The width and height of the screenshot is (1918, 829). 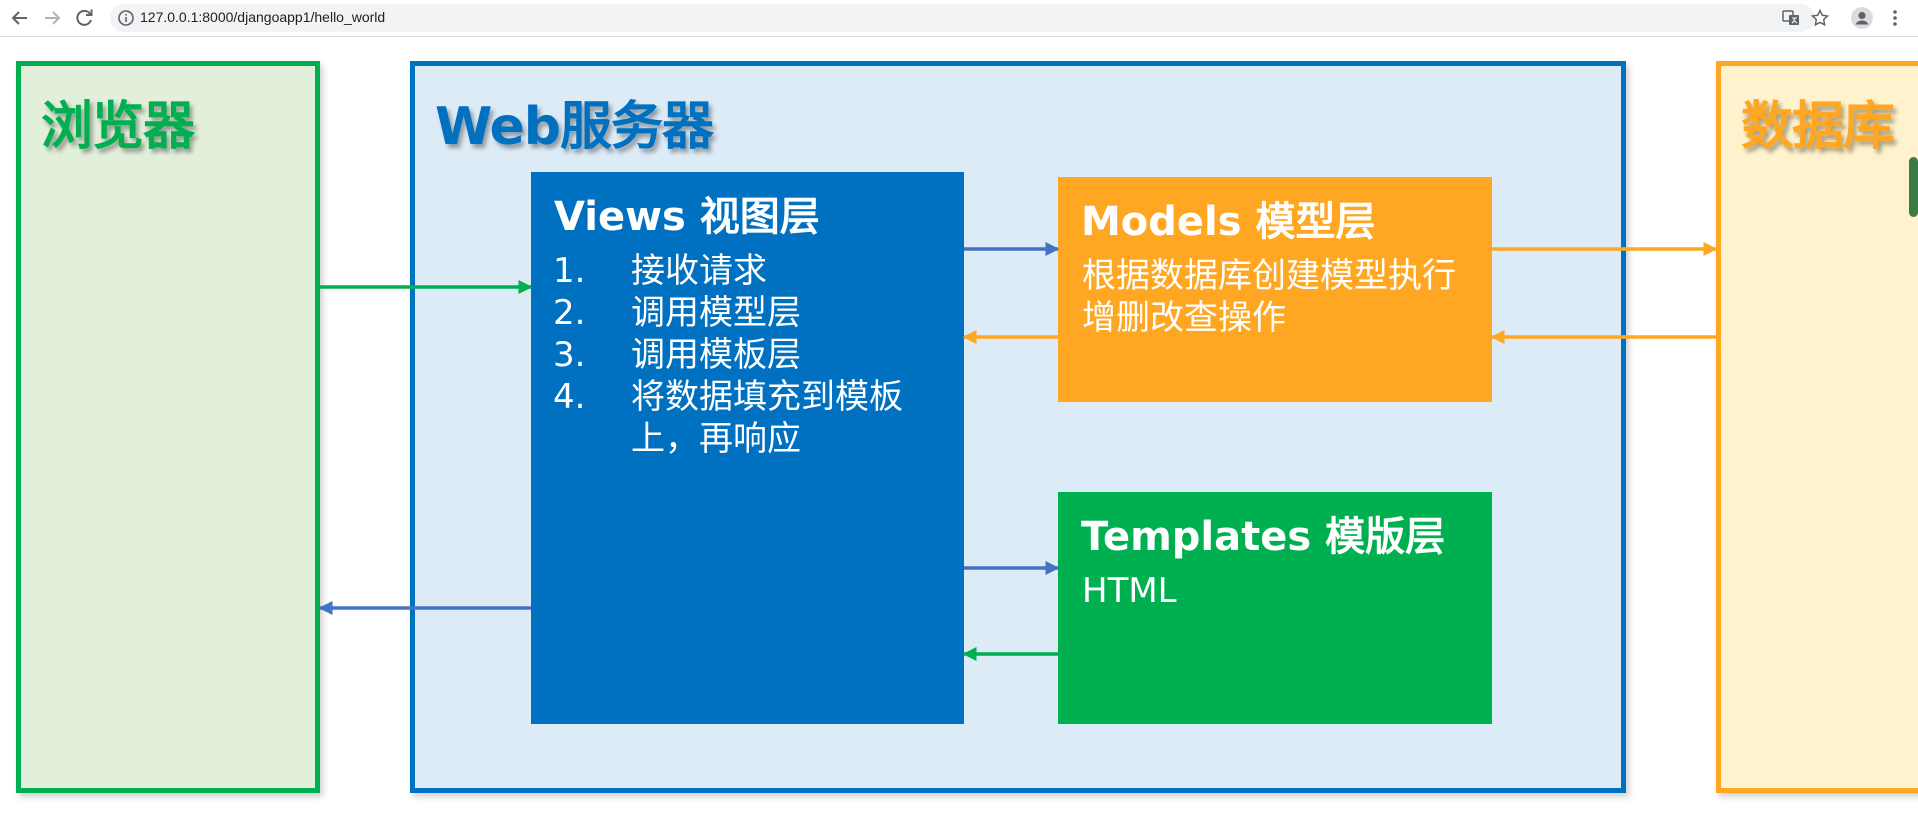 I want to click on star-icon, so click(x=1820, y=18).